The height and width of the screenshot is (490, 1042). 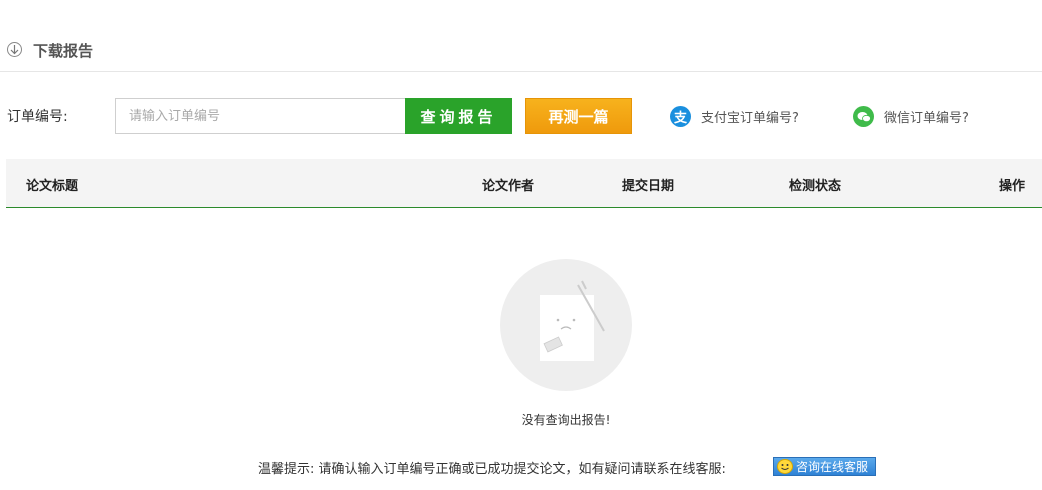 I want to click on page-title: 下载报告, so click(x=63, y=51).